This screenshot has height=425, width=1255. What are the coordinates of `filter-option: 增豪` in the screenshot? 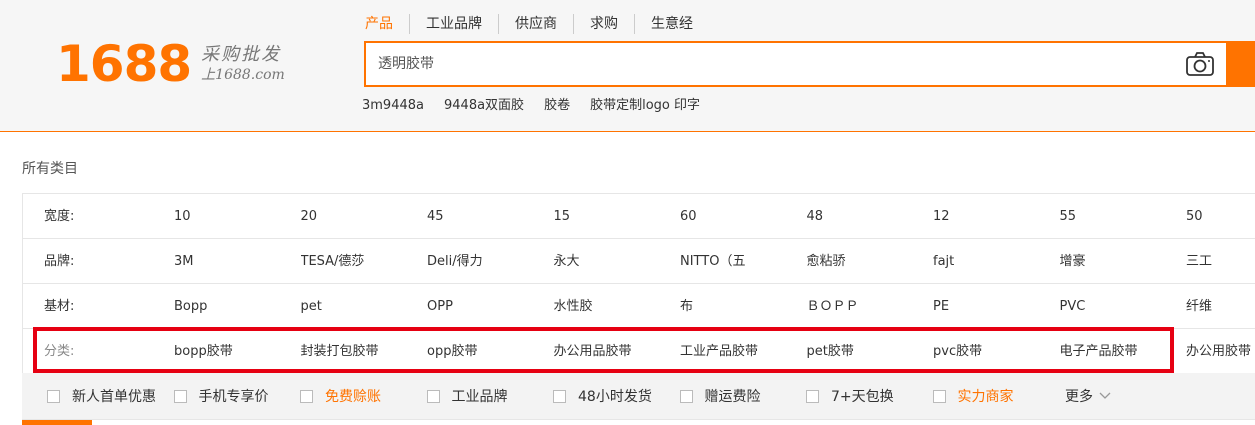 It's located at (1123, 261).